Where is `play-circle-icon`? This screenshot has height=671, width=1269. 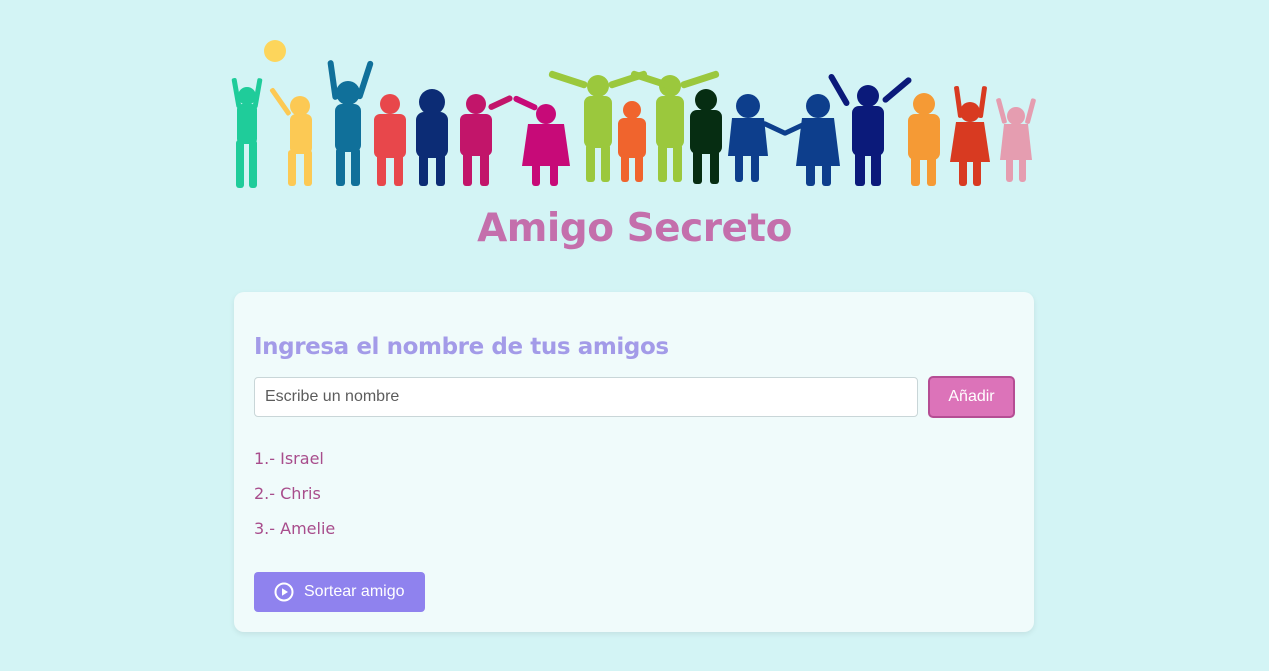
play-circle-icon is located at coordinates (284, 592).